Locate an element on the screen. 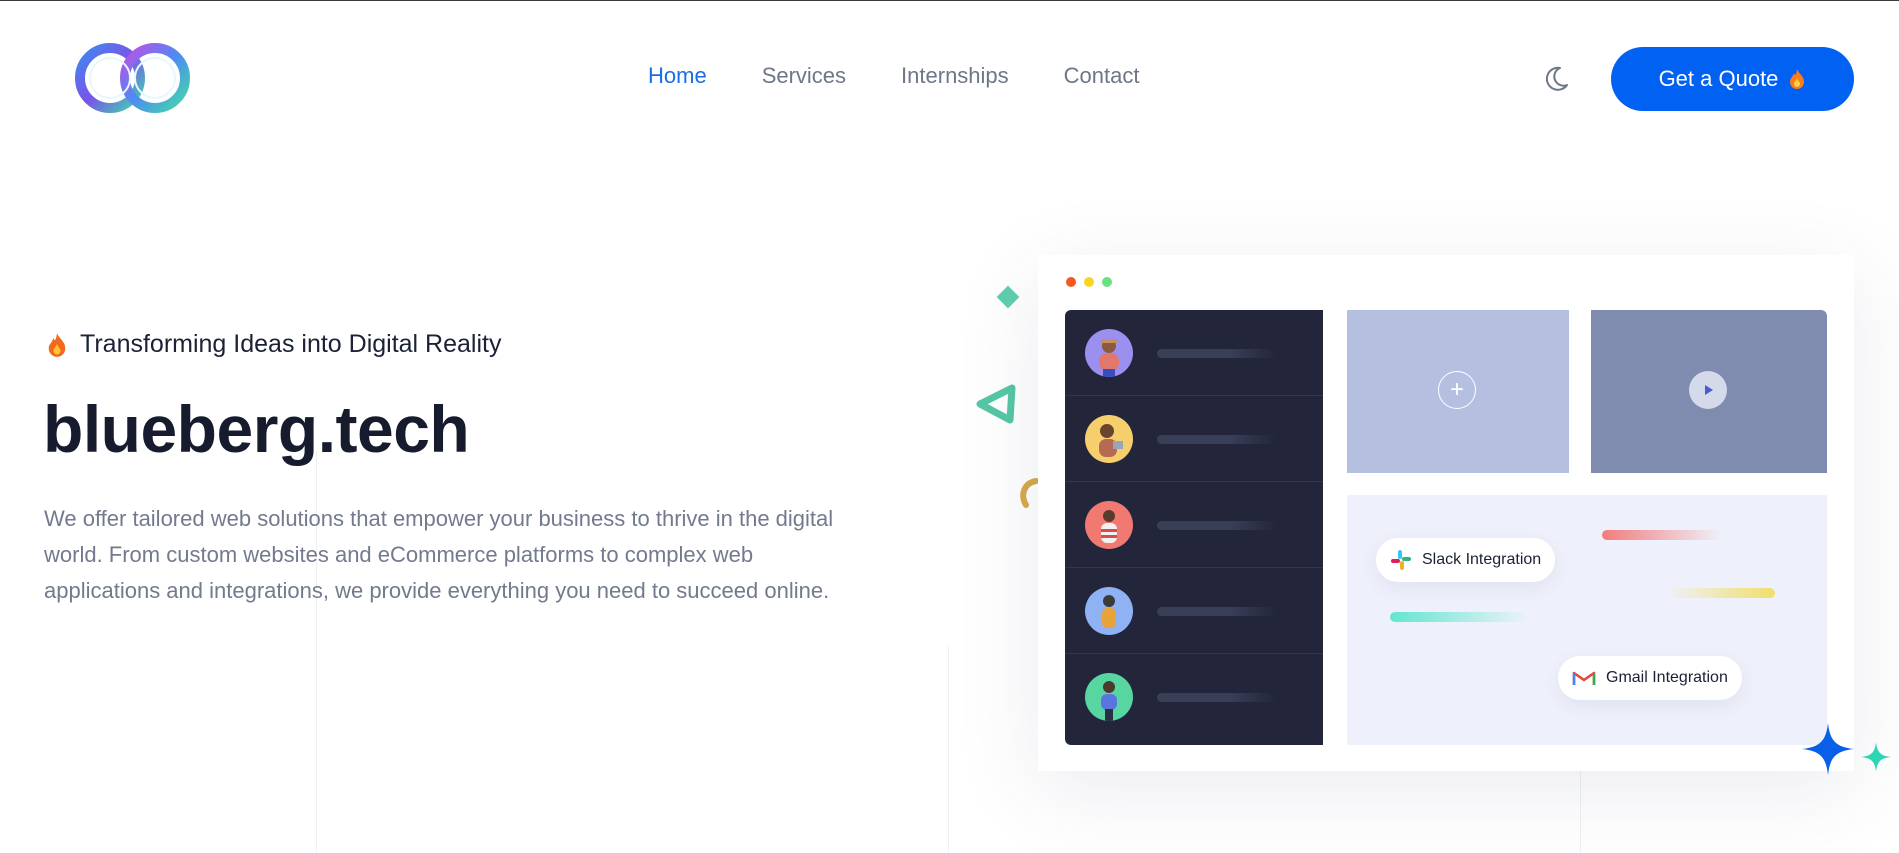 The width and height of the screenshot is (1899, 853). gmail-integration-label: Gmail Integration is located at coordinates (1667, 677).